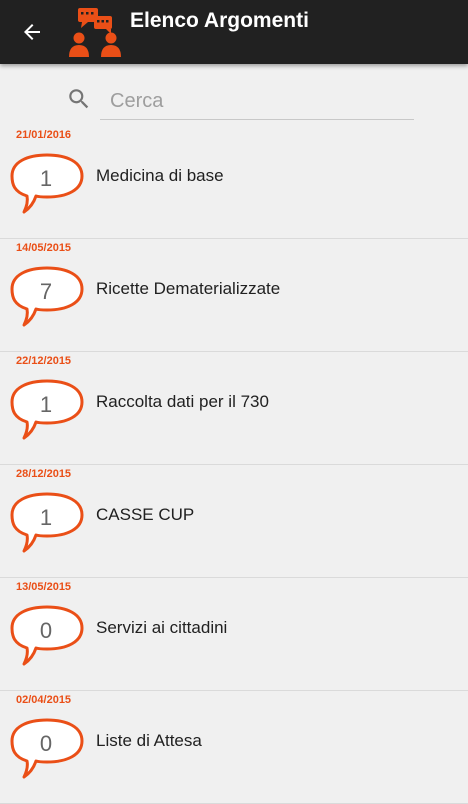  I want to click on app-bar: Elenco Argomenti, so click(234, 32).